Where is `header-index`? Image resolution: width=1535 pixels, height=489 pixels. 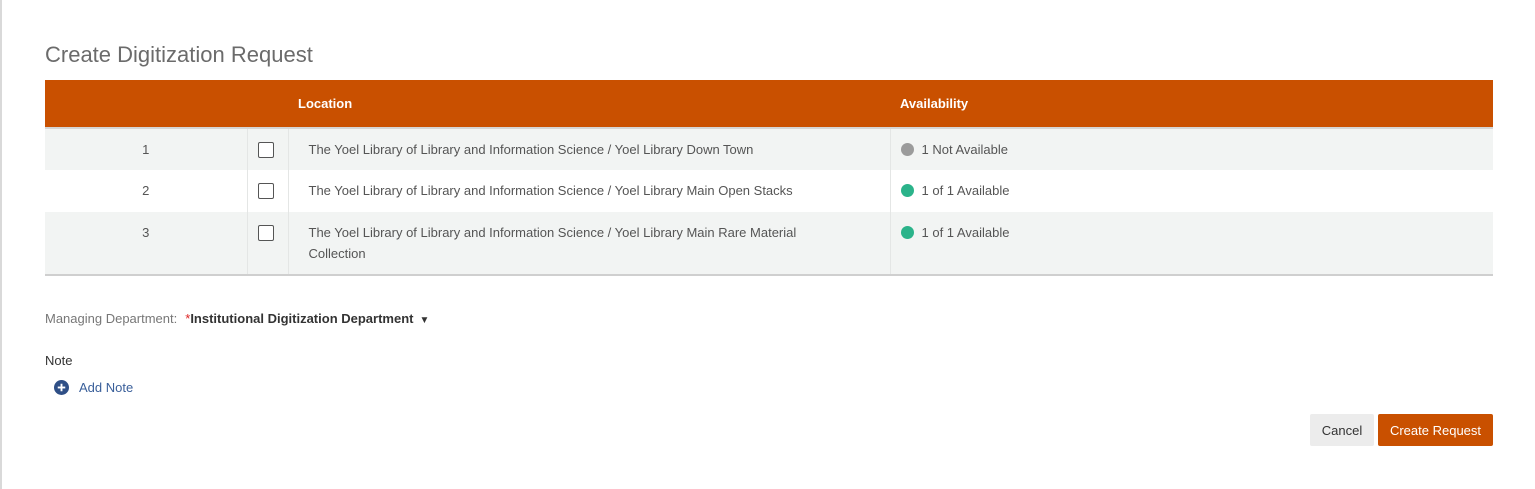 header-index is located at coordinates (146, 104).